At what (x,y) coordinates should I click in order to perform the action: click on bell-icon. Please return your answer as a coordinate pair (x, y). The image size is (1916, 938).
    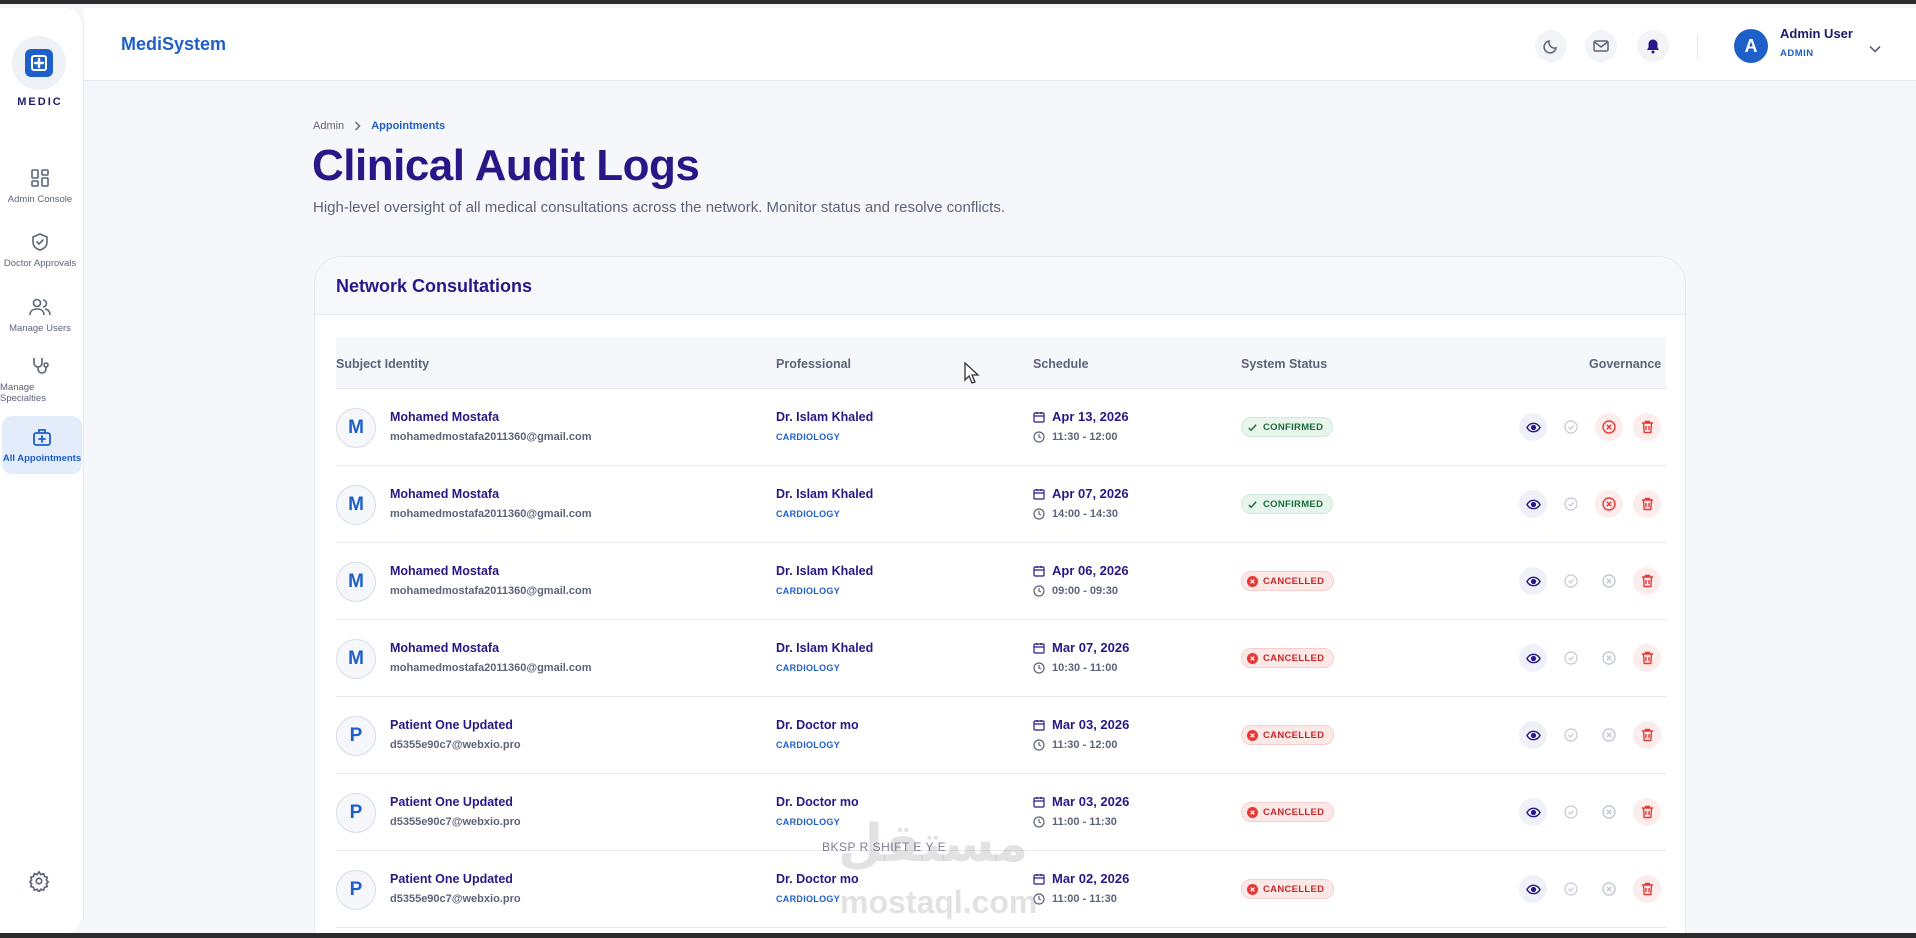
    Looking at the image, I should click on (1653, 46).